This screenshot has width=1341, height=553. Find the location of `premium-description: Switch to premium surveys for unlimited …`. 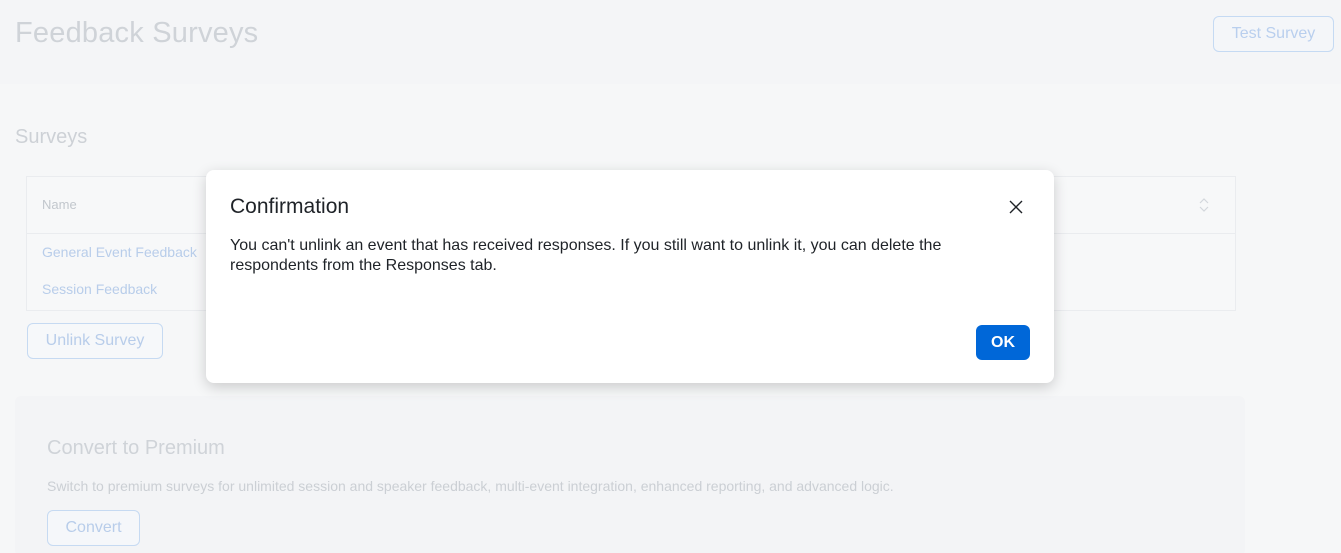

premium-description: Switch to premium surveys for unlimited … is located at coordinates (470, 486).